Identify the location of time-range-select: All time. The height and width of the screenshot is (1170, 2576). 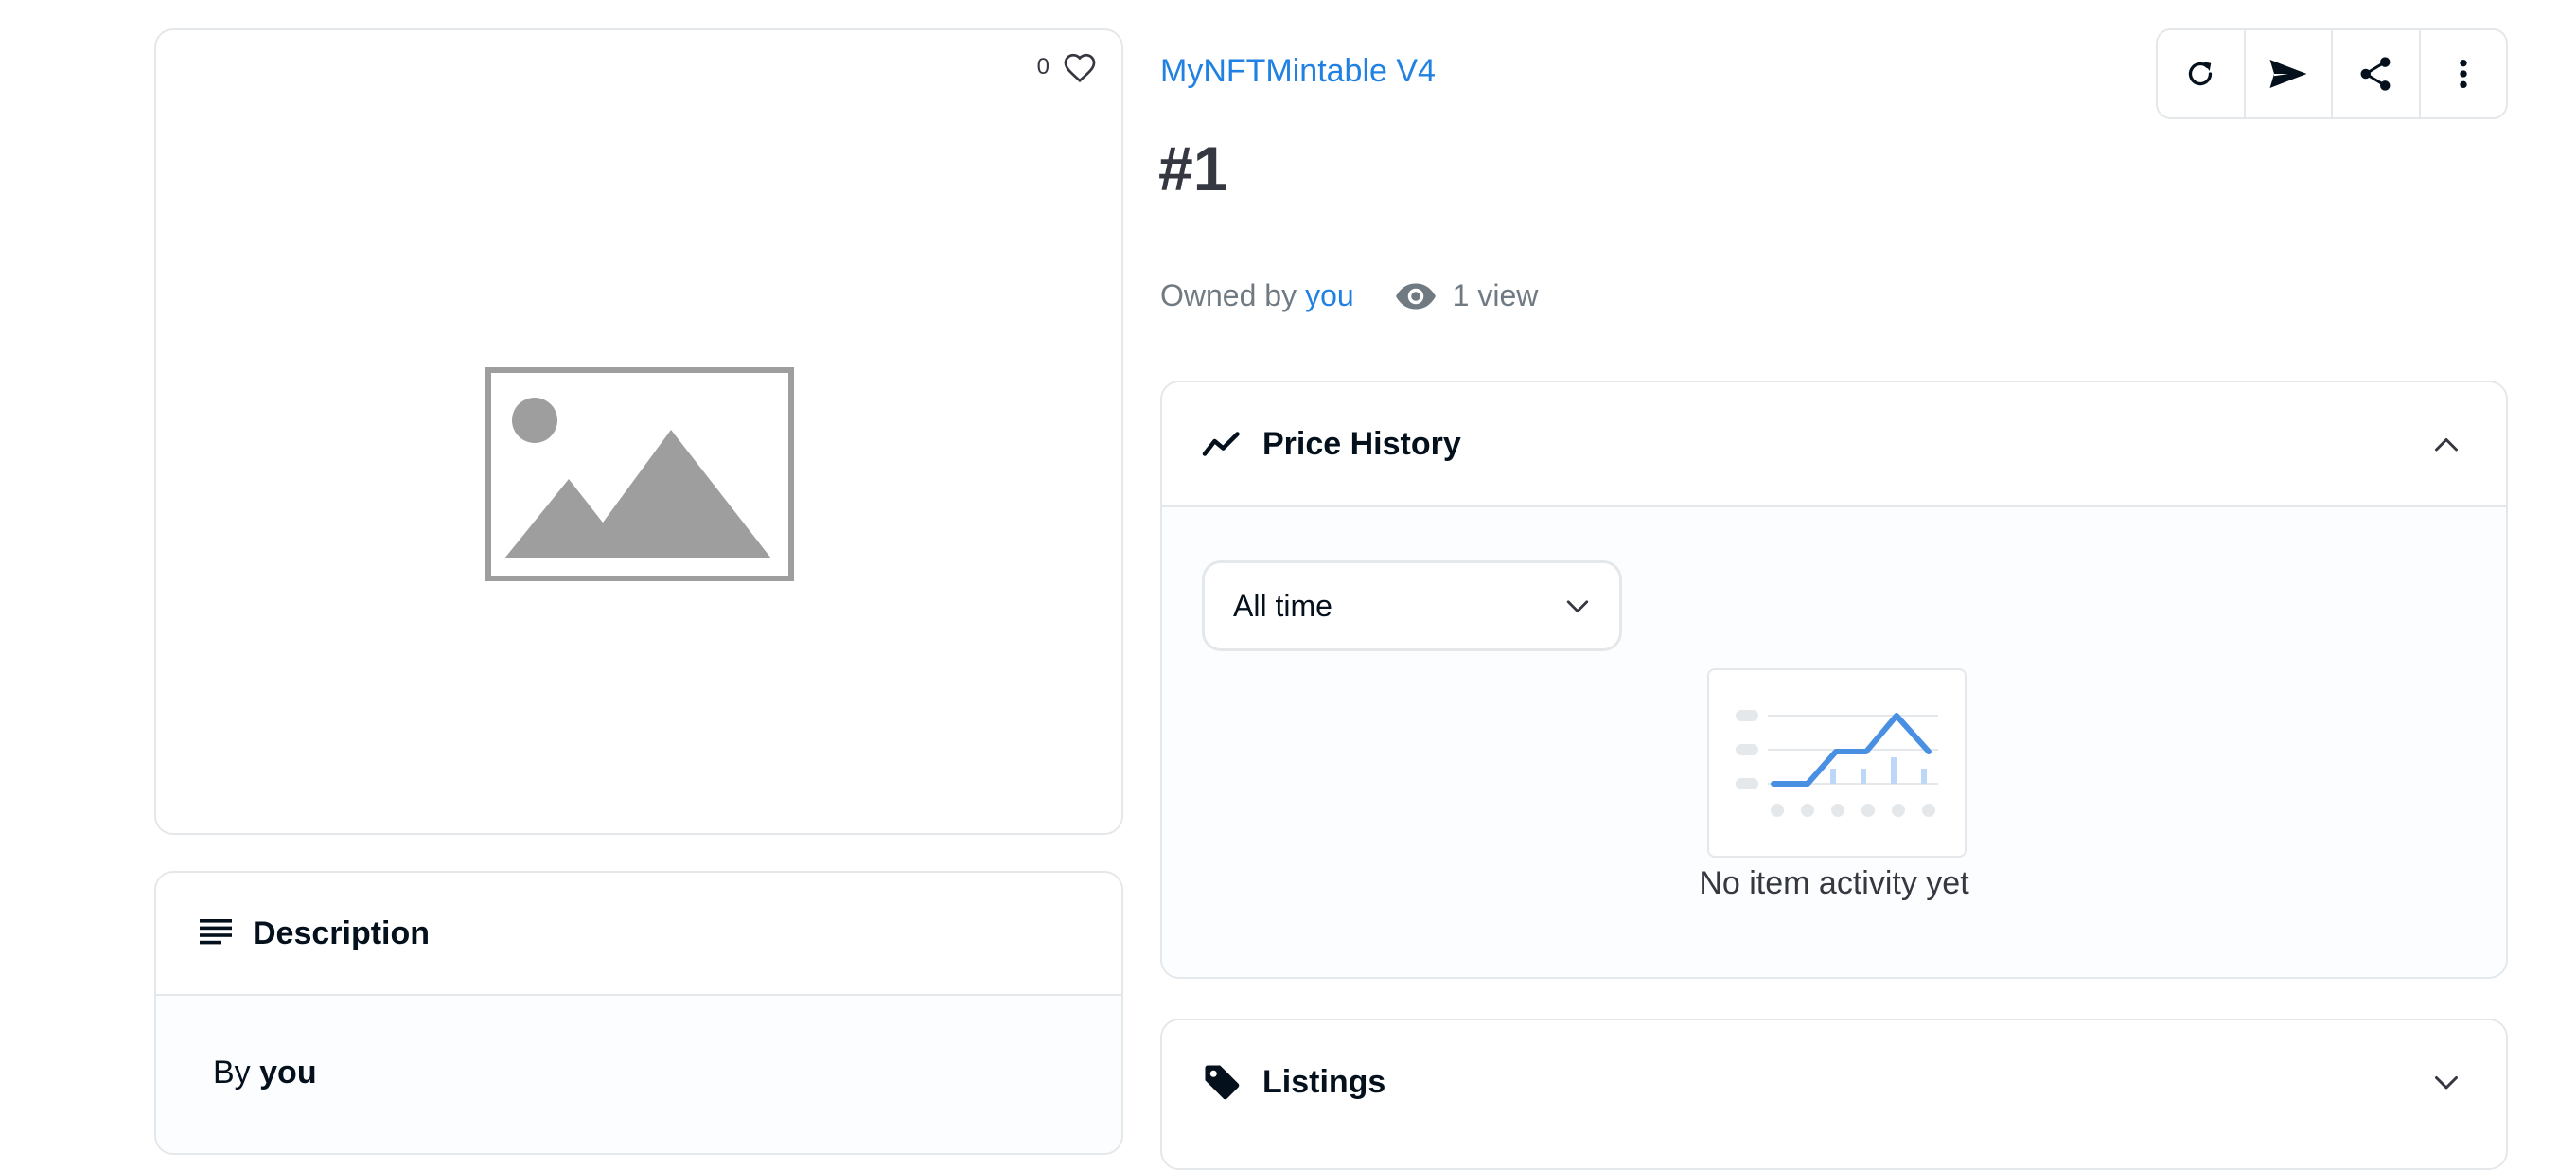
(1412, 605).